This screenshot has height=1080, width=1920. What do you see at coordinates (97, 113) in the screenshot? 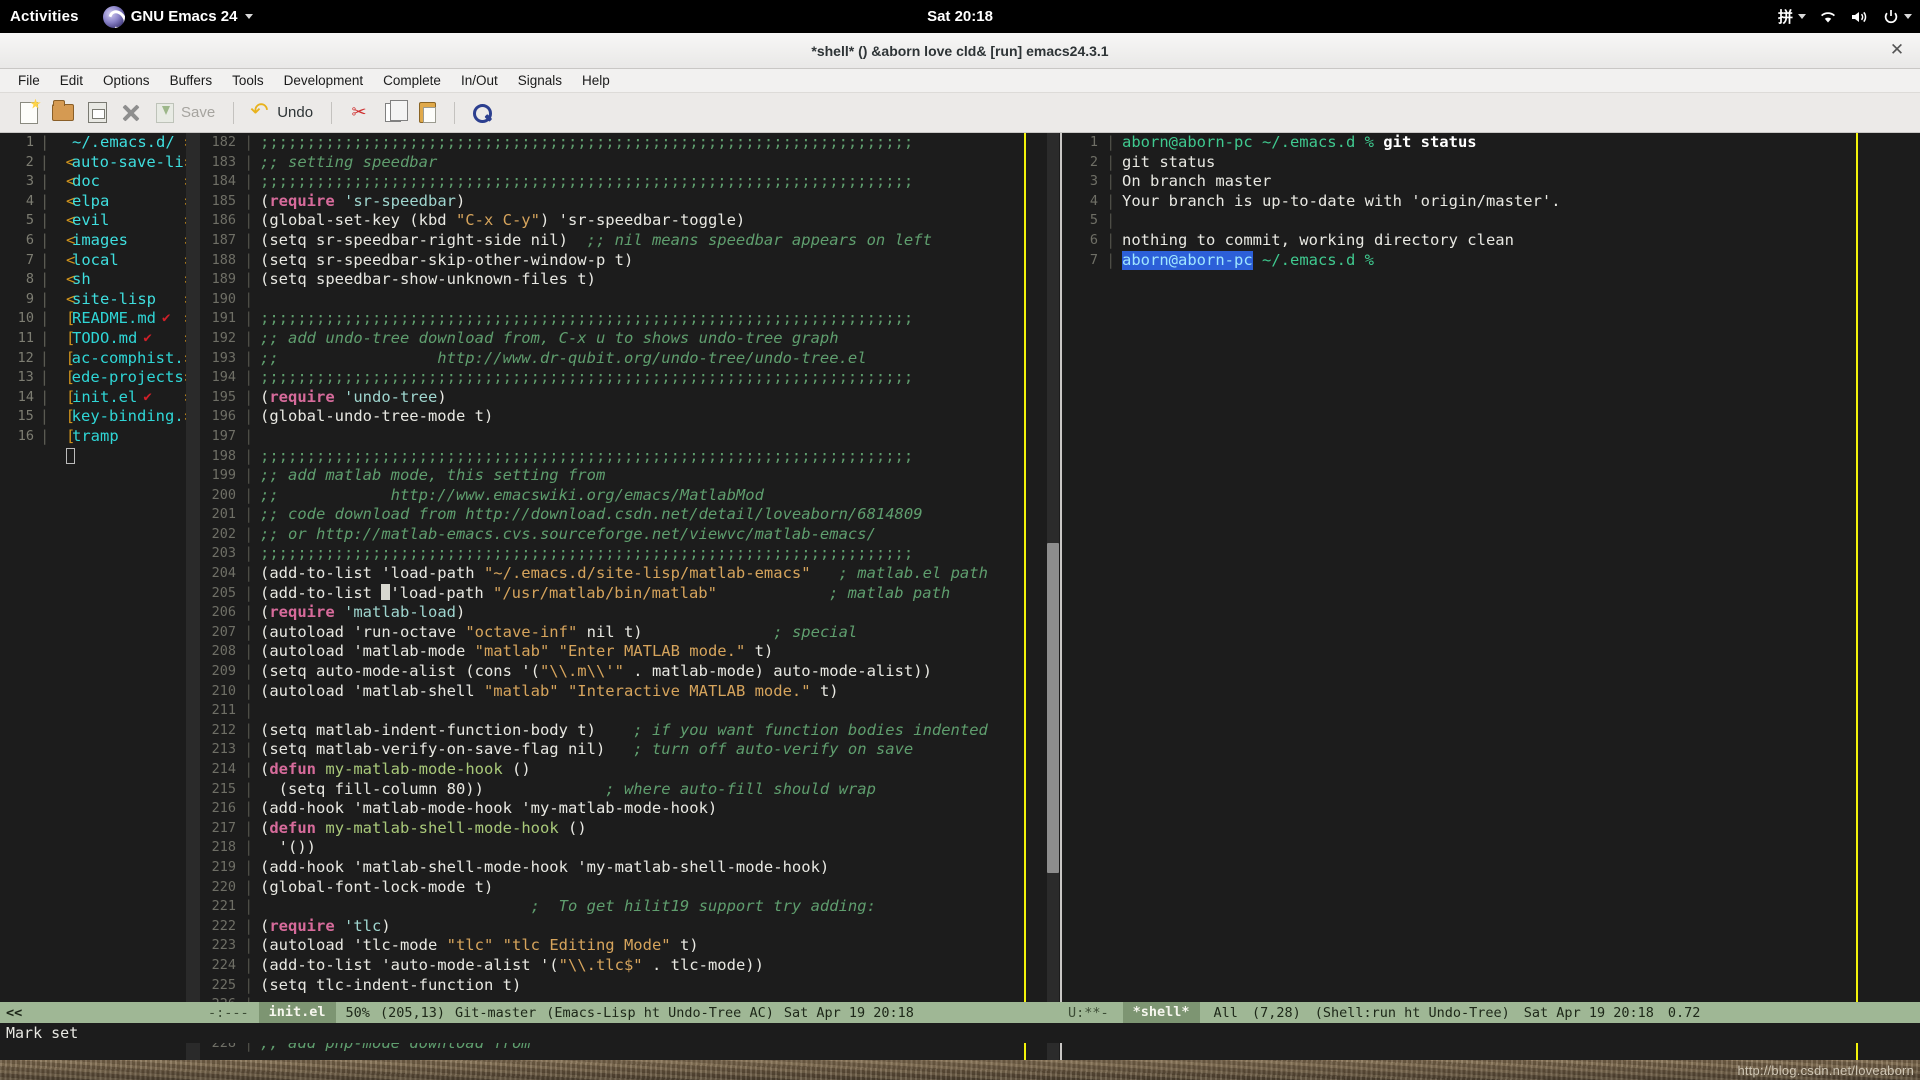
I see `save-as-button` at bounding box center [97, 113].